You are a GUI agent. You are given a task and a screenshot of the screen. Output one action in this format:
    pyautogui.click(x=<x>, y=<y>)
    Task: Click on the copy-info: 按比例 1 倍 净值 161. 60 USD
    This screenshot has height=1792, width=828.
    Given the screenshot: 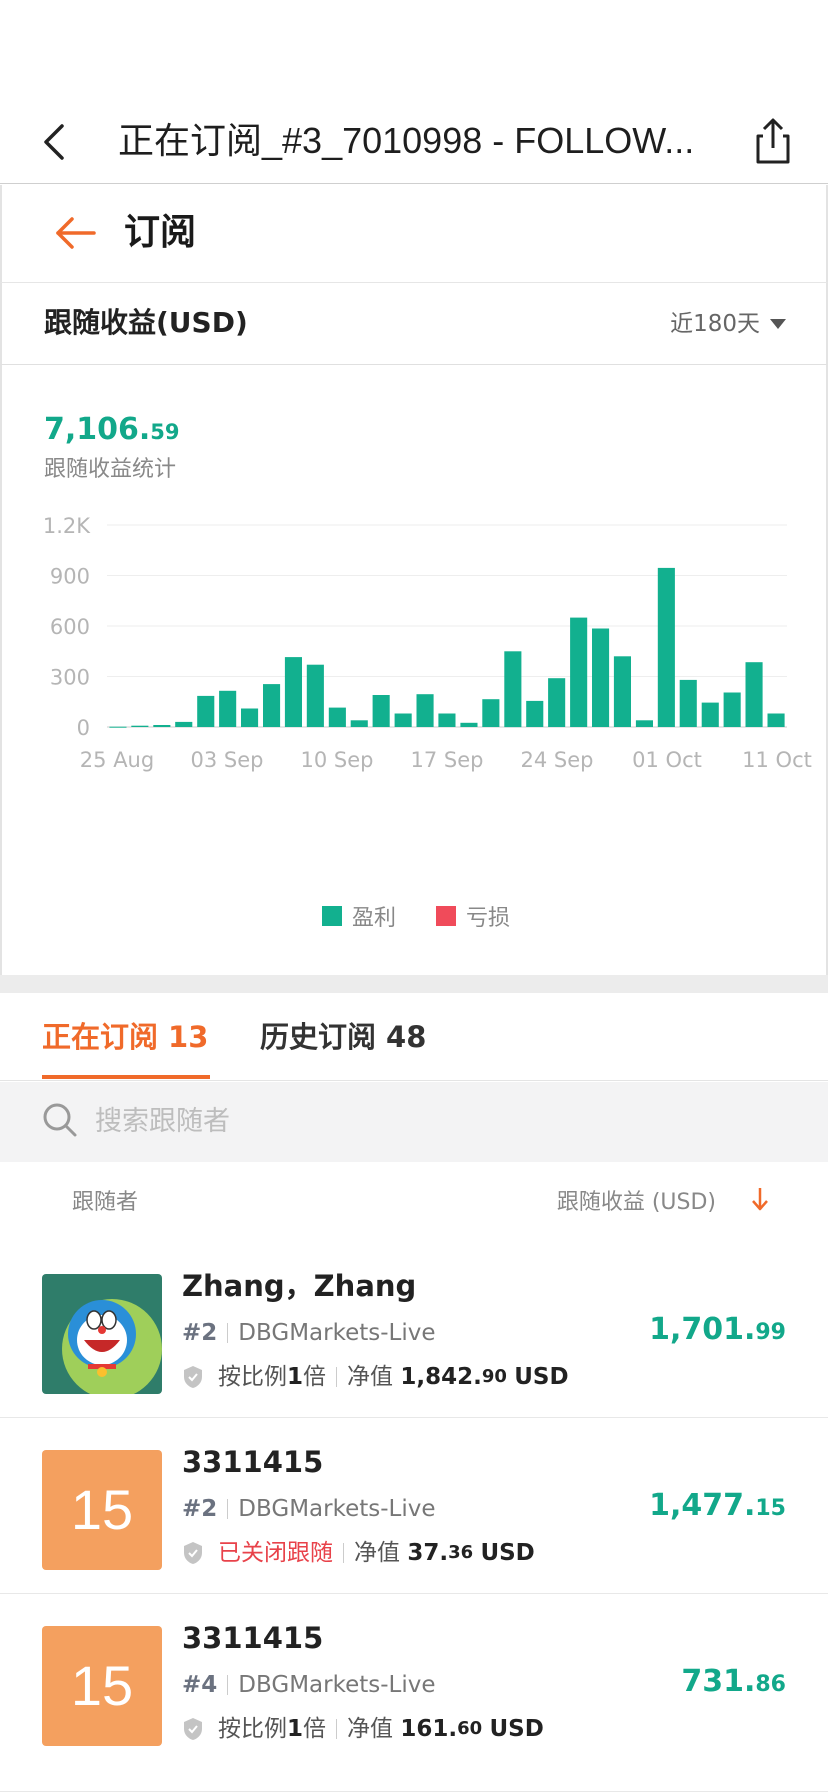 What is the action you would take?
    pyautogui.click(x=363, y=1729)
    